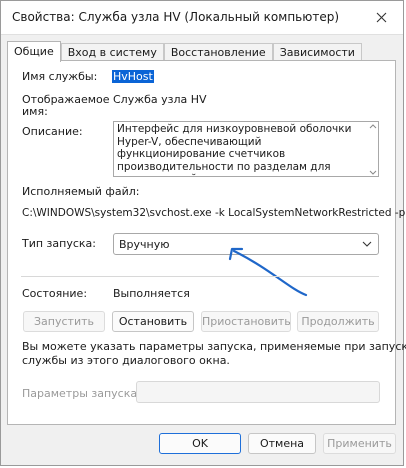  I want to click on params-input, so click(258, 392).